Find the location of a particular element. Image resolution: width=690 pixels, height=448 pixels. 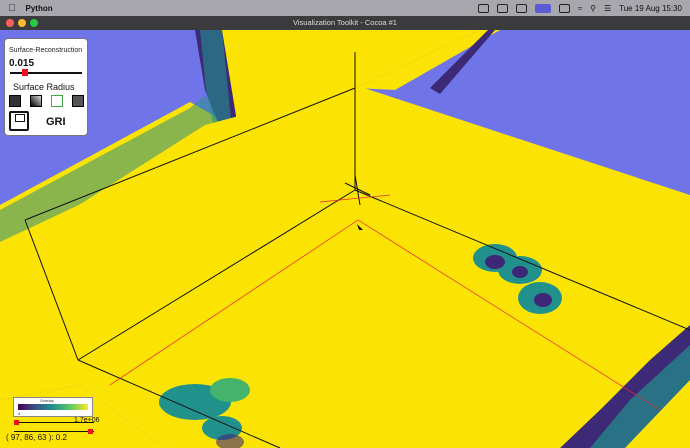

app-menu-python: Python is located at coordinates (39, 8).